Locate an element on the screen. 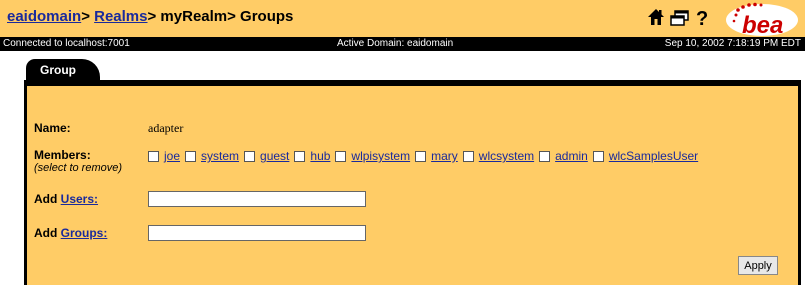 The height and width of the screenshot is (285, 805). breadcrumb-current: > myRealm> Groups is located at coordinates (220, 16).